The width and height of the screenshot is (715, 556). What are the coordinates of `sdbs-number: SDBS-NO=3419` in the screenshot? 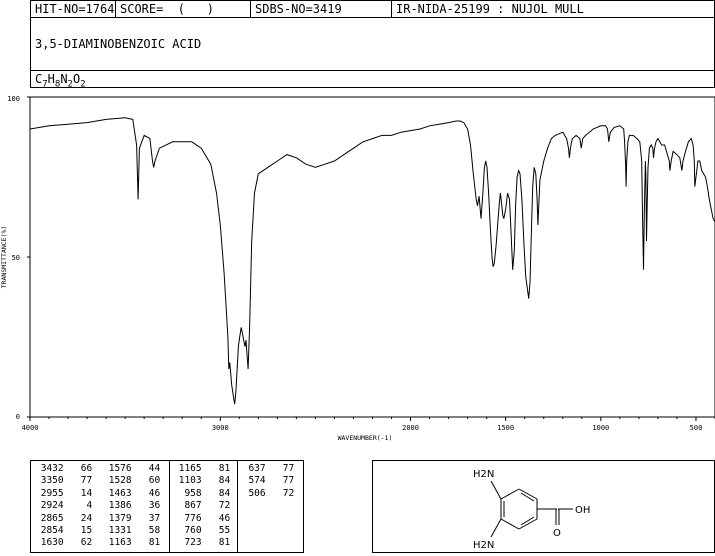 It's located at (298, 9).